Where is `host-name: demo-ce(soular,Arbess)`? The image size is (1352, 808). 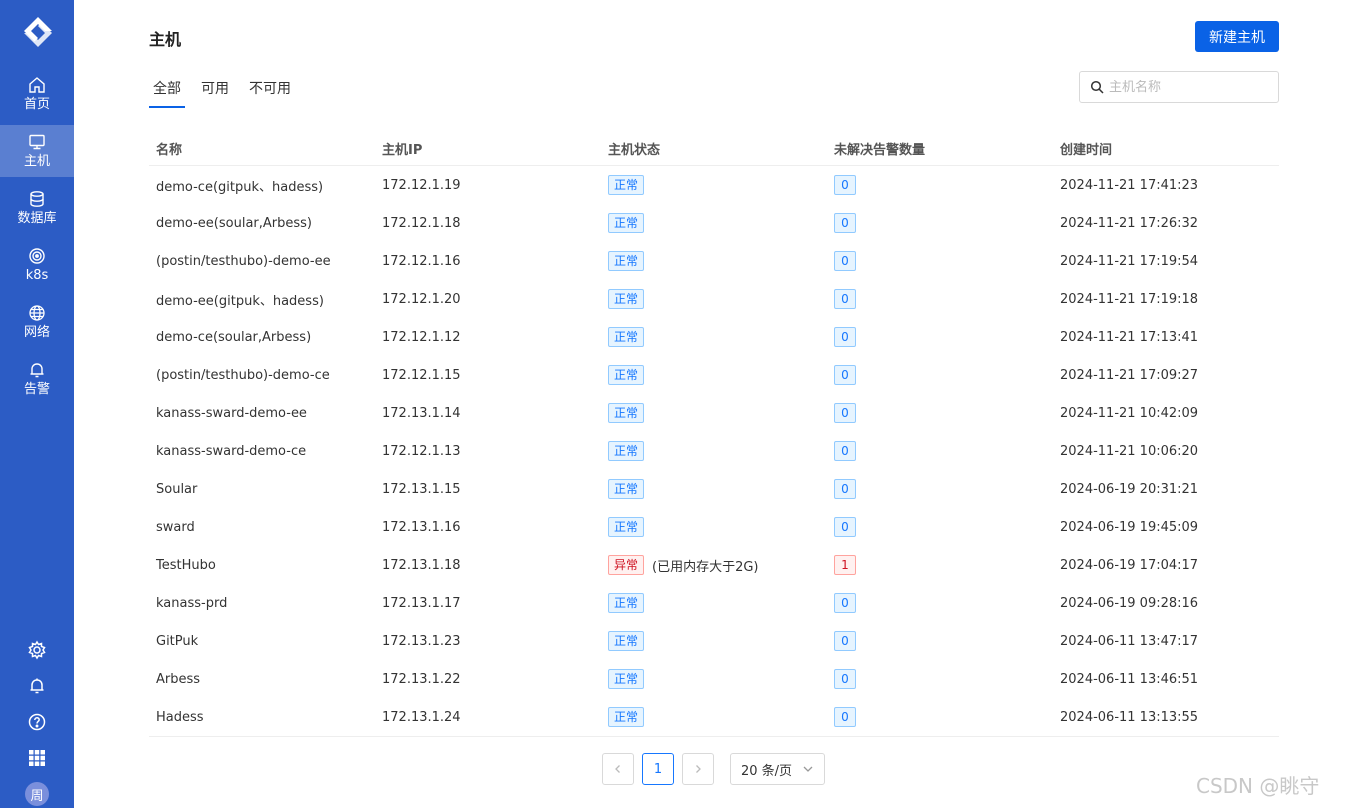
host-name: demo-ce(soular,Arbess) is located at coordinates (234, 337).